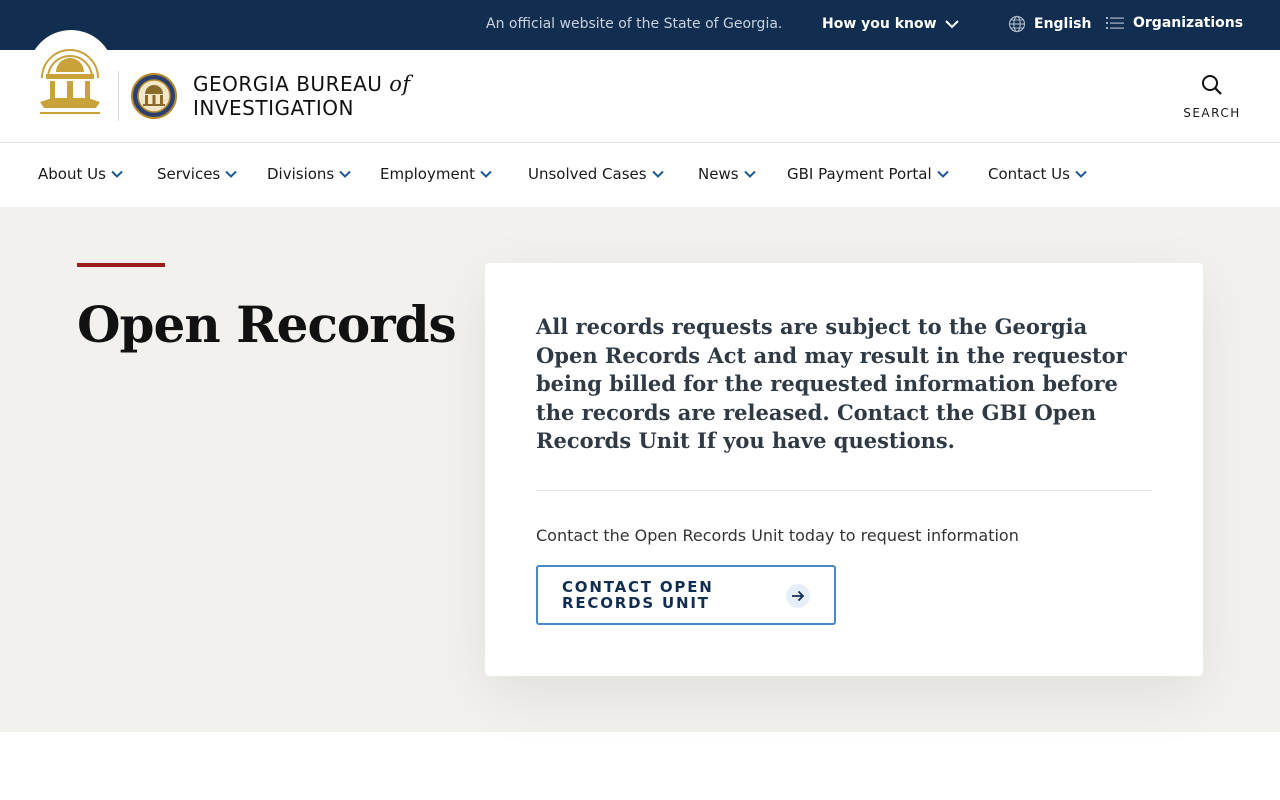 The height and width of the screenshot is (800, 1280). I want to click on title-accent-bar, so click(121, 265).